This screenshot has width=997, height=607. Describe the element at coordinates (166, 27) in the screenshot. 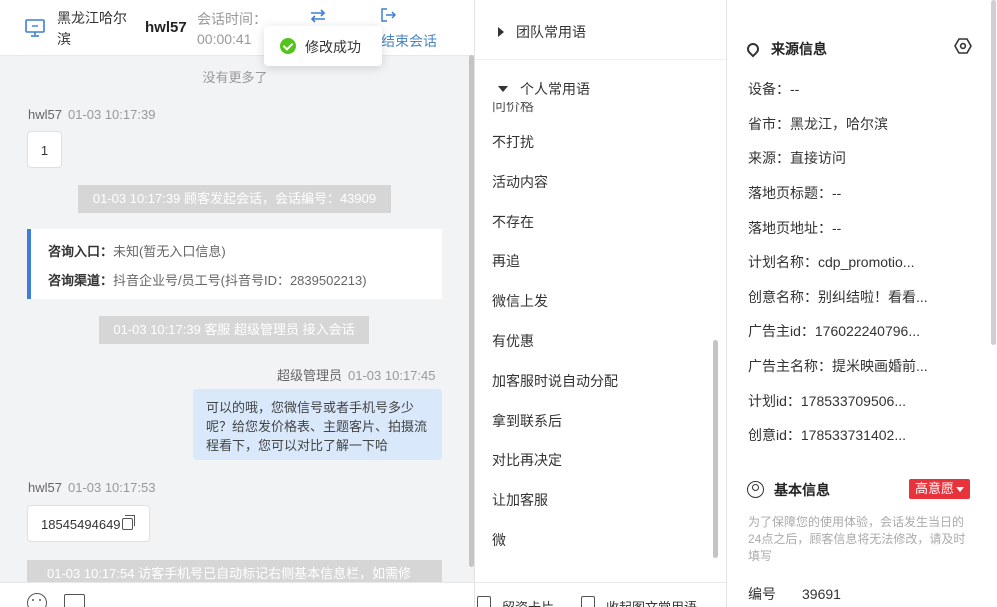

I see `visitor-name: hwl57` at that location.